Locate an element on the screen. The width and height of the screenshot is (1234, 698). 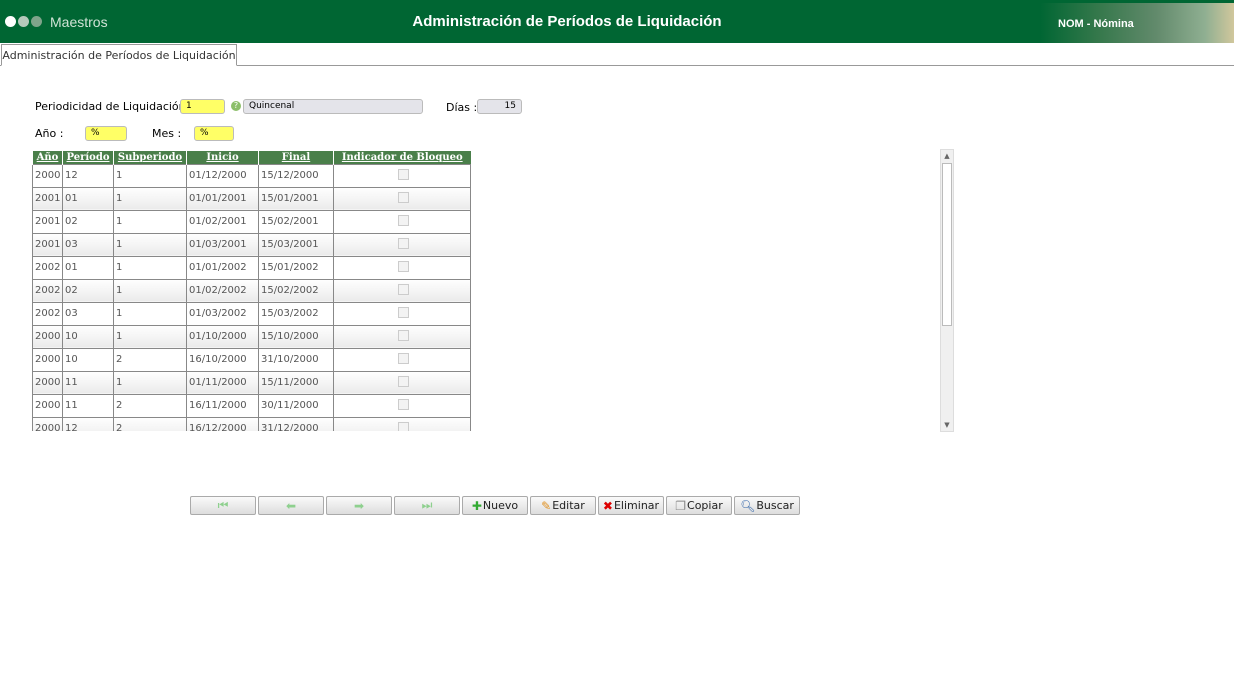
table-row: 2000 12 2 16/12/2000 31/12/2000 is located at coordinates (251, 423).